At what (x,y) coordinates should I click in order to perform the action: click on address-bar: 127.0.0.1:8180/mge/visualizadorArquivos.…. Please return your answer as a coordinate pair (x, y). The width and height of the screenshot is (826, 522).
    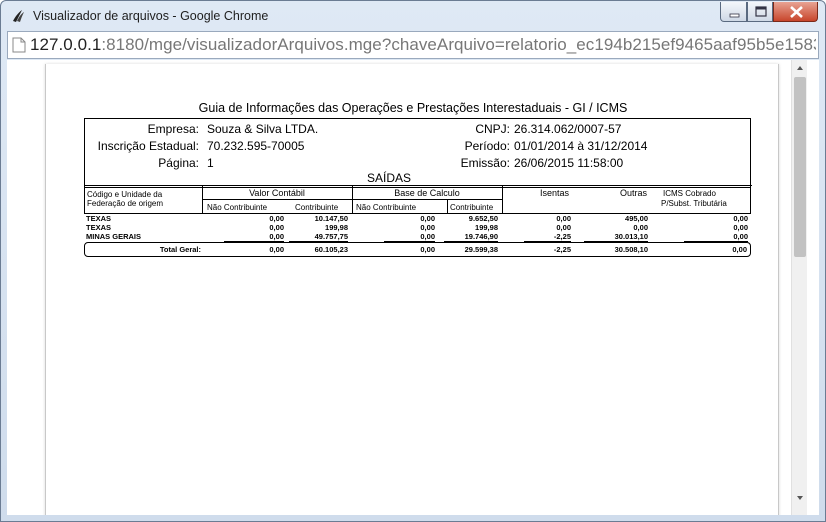
    Looking at the image, I should click on (413, 45).